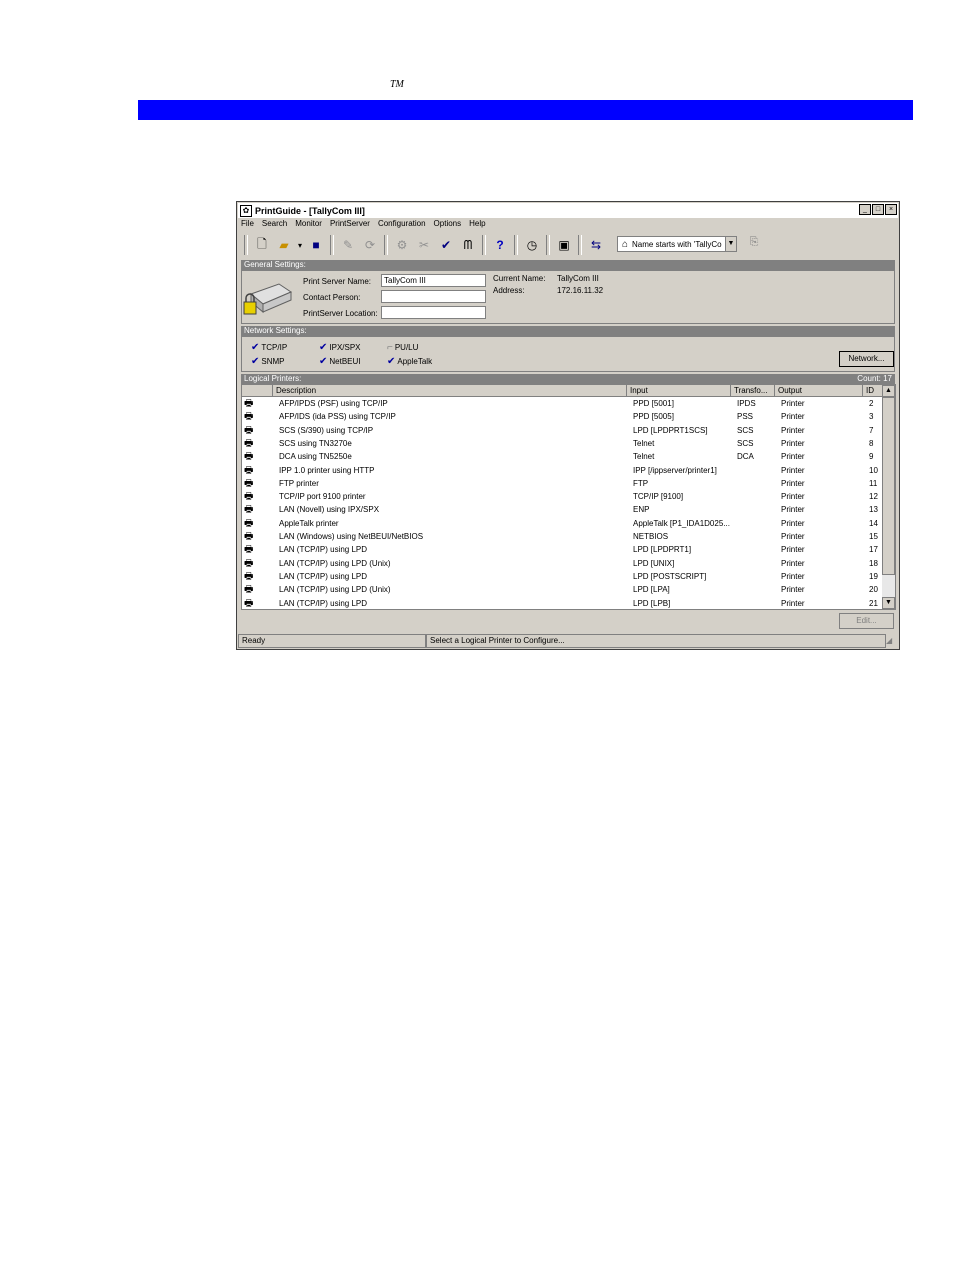 Image resolution: width=954 pixels, height=1272 pixels. Describe the element at coordinates (477, 225) in the screenshot. I see `menu-help: Help` at that location.